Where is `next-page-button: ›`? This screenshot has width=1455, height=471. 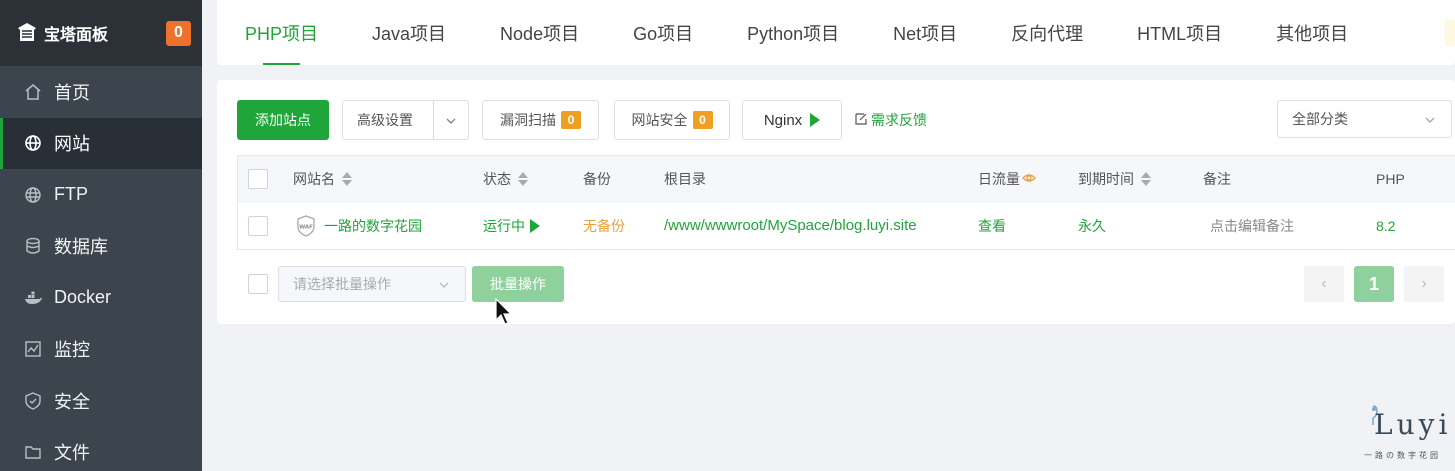
next-page-button: › is located at coordinates (1424, 284).